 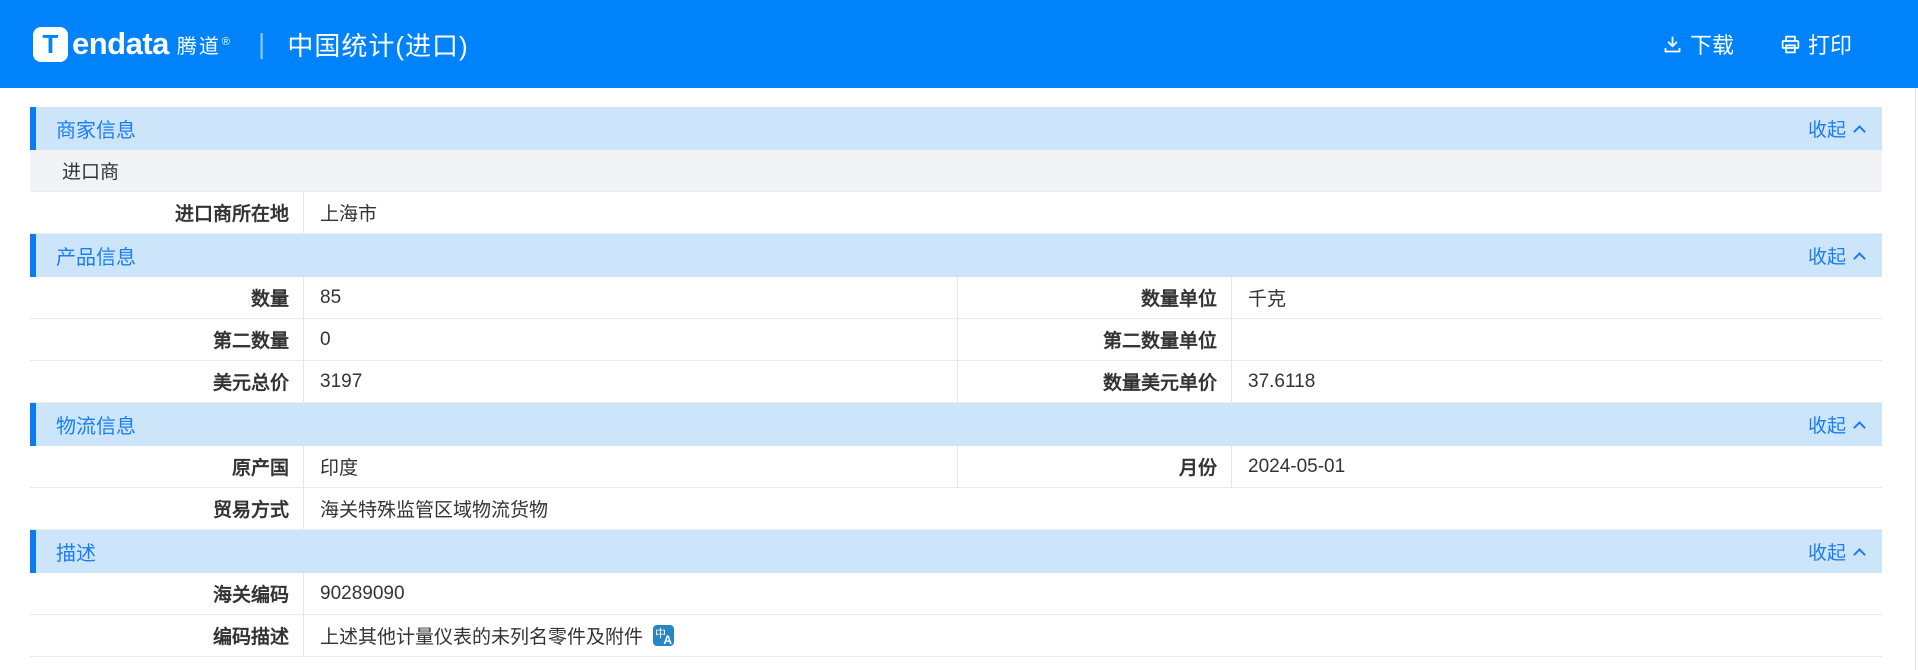 I want to click on table-row-origin-country: 原产国 印度 月份 2024-05-01, so click(x=956, y=467).